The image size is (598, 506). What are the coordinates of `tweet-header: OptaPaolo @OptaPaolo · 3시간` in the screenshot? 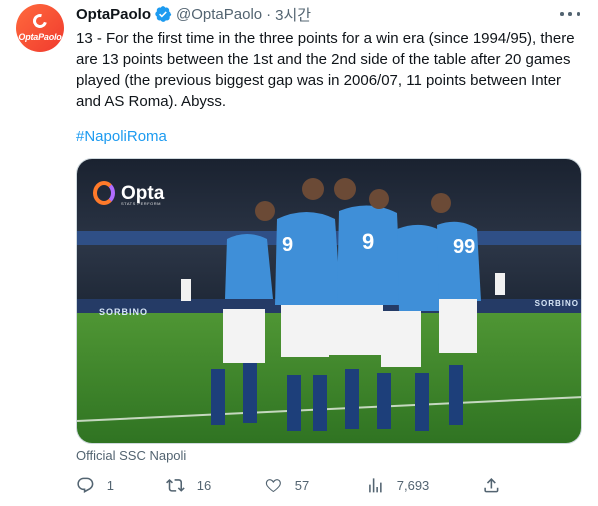 It's located at (193, 14).